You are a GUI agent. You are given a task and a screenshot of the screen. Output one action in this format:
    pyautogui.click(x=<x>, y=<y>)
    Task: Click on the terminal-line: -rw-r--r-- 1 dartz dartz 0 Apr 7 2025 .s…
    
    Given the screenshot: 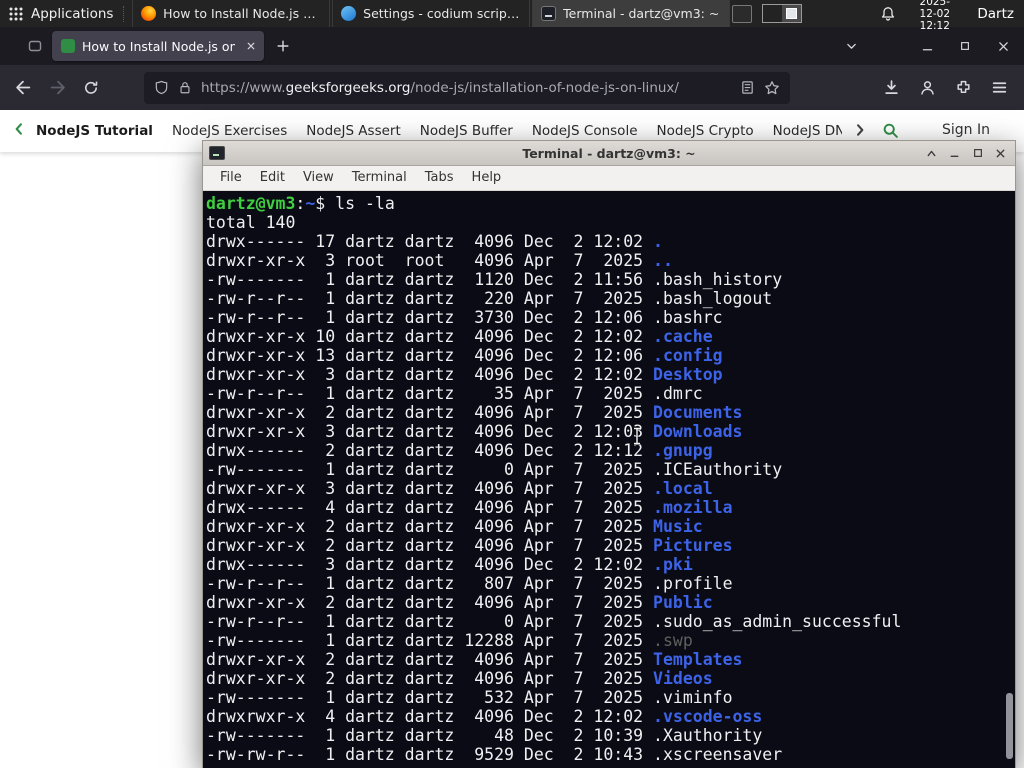 What is the action you would take?
    pyautogui.click(x=610, y=621)
    